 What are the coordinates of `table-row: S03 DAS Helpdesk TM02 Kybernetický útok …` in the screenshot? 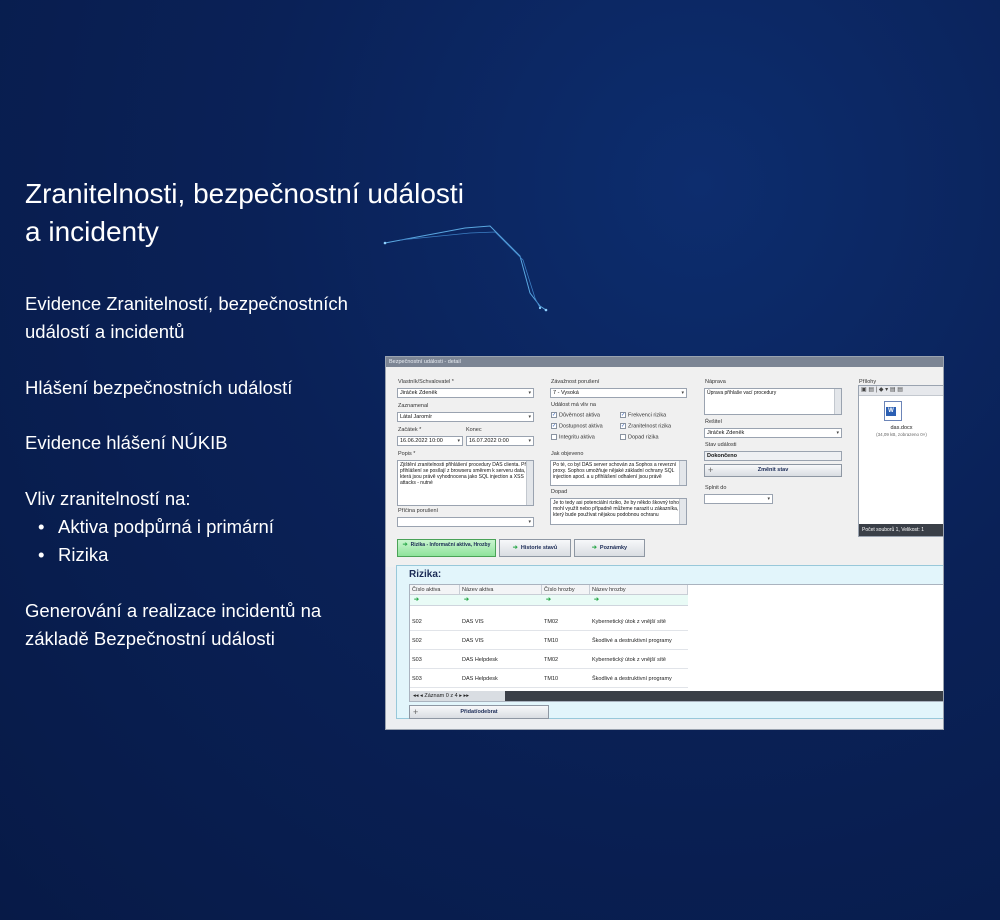 It's located at (549, 659).